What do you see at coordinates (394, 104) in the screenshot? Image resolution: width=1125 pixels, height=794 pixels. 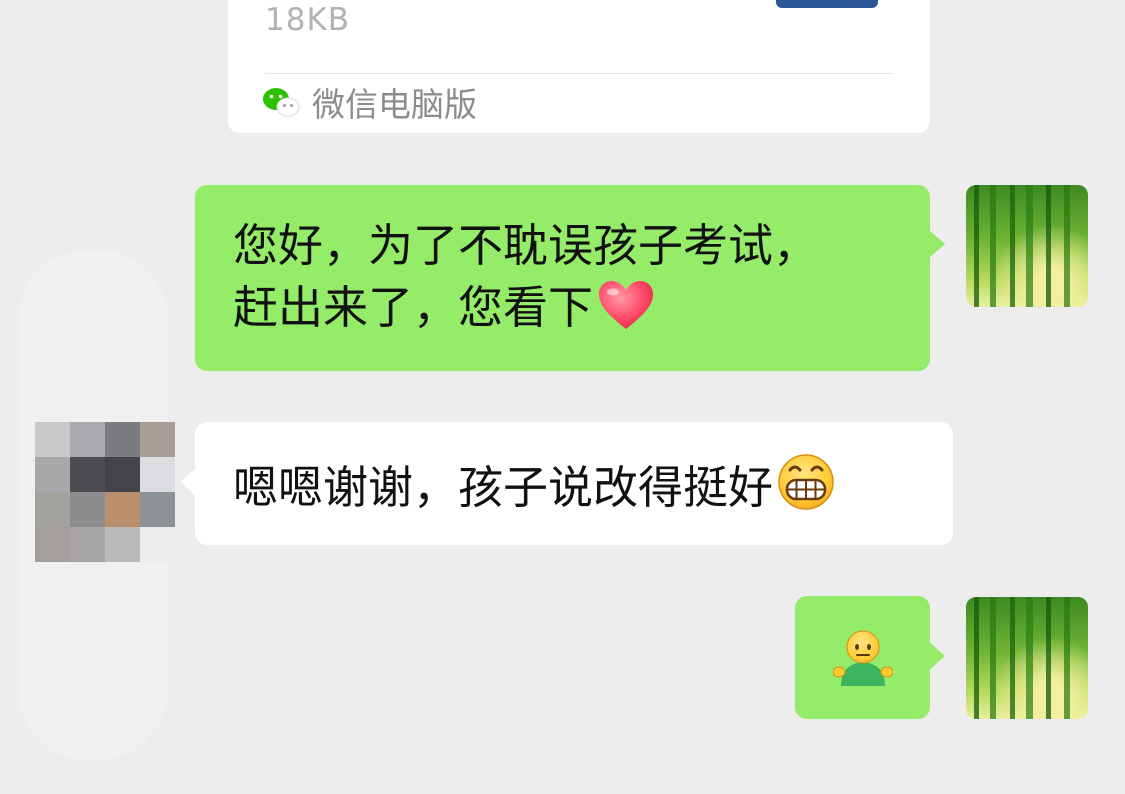 I see `file-source-label: 微信电脑版` at bounding box center [394, 104].